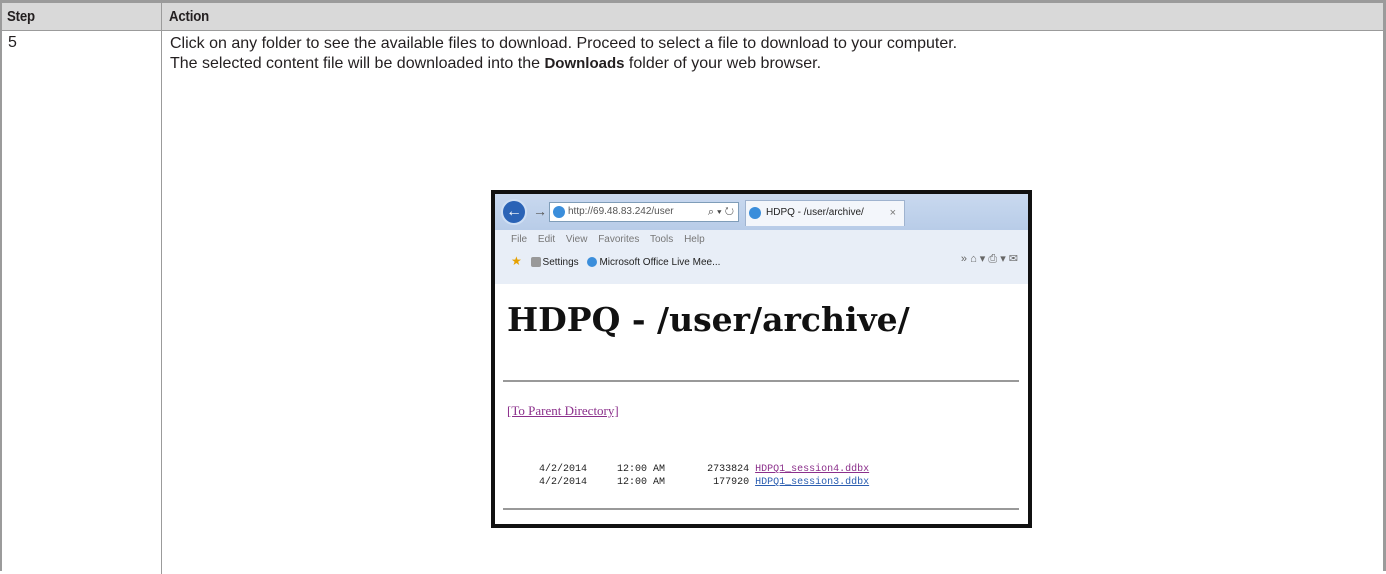  I want to click on address-bar: http://69.48.83.242/user ⌕ ▾ ↻, so click(644, 212).